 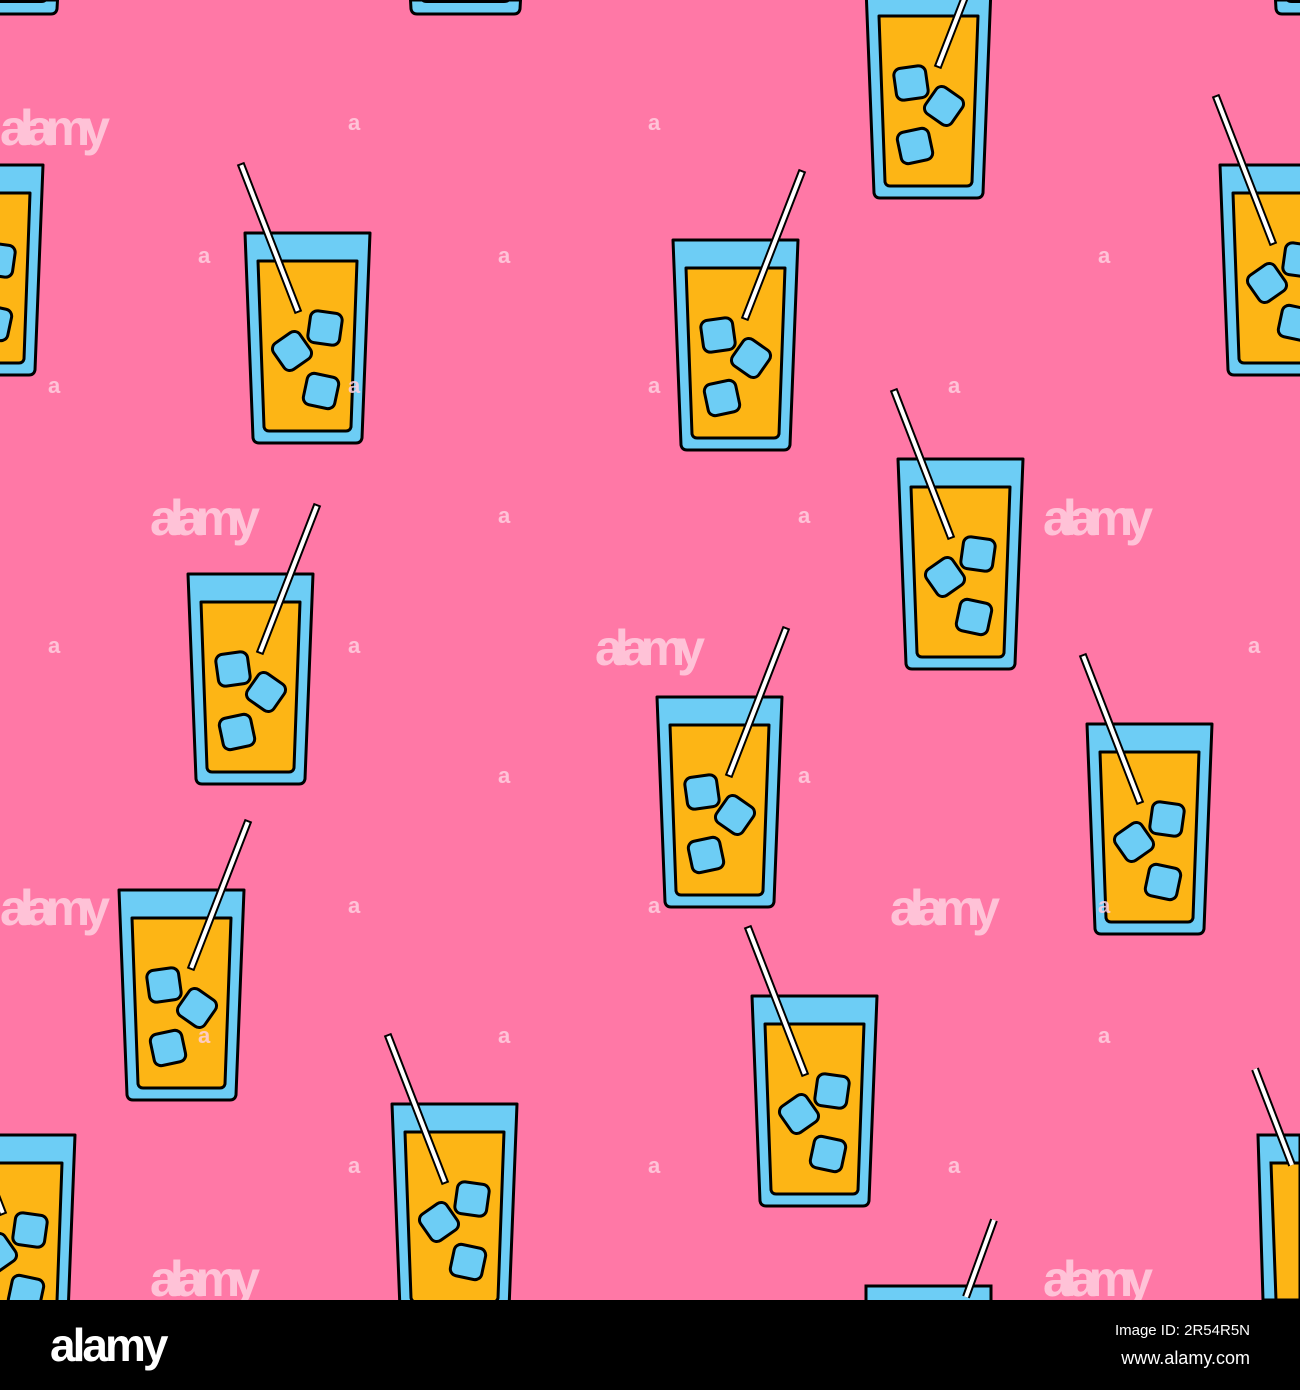 What do you see at coordinates (650, 1345) in the screenshot?
I see `footer-bar: alamy Image ID: 2R54R5N www.alamy.com` at bounding box center [650, 1345].